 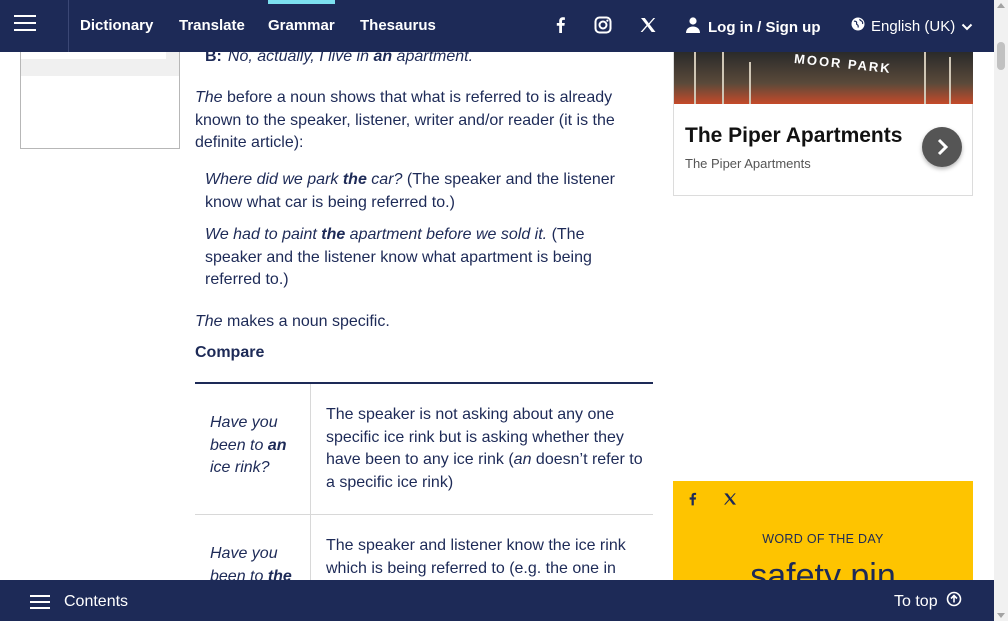 What do you see at coordinates (212, 25) in the screenshot?
I see `nav-translate: Translate` at bounding box center [212, 25].